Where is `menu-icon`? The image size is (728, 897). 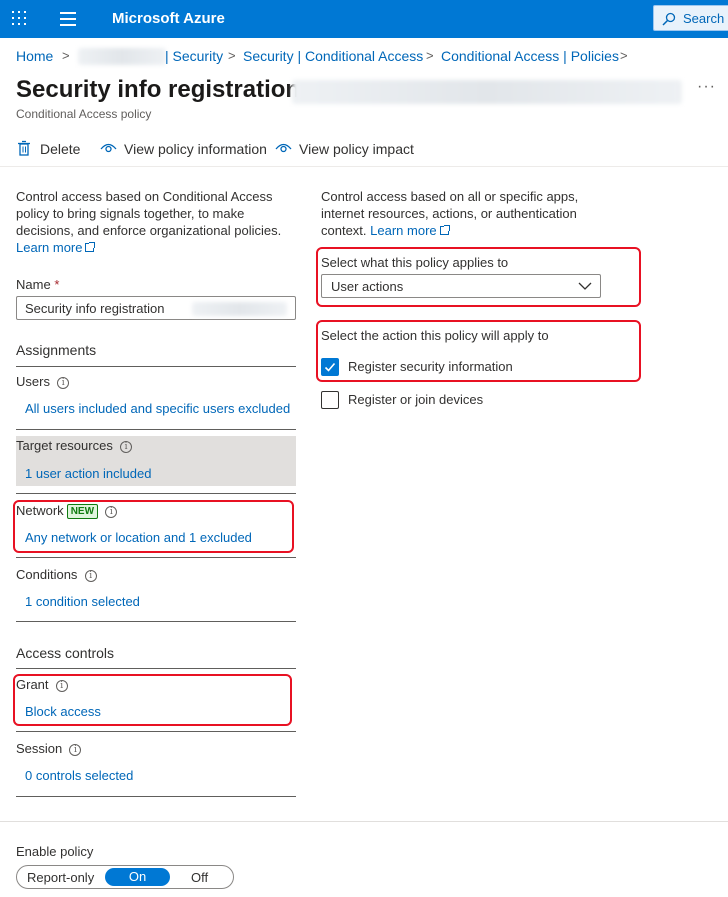 menu-icon is located at coordinates (68, 19).